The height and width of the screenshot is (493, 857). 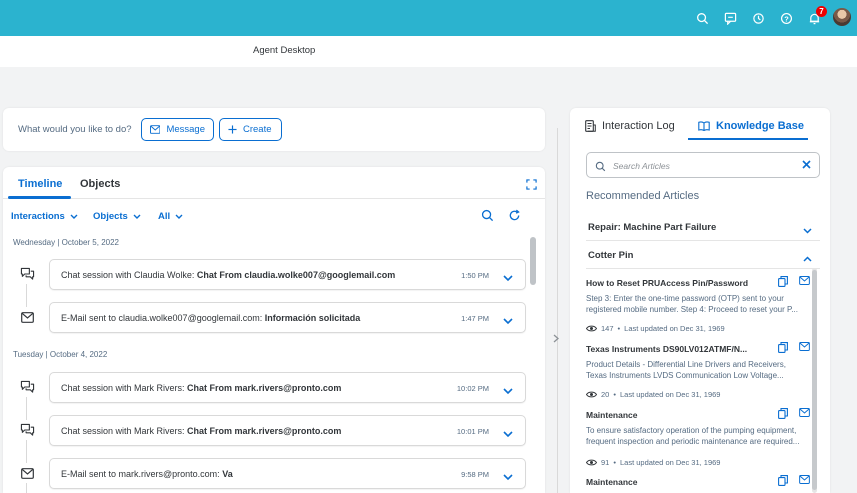 What do you see at coordinates (475, 474) in the screenshot?
I see `entry-time: 9:58 PM` at bounding box center [475, 474].